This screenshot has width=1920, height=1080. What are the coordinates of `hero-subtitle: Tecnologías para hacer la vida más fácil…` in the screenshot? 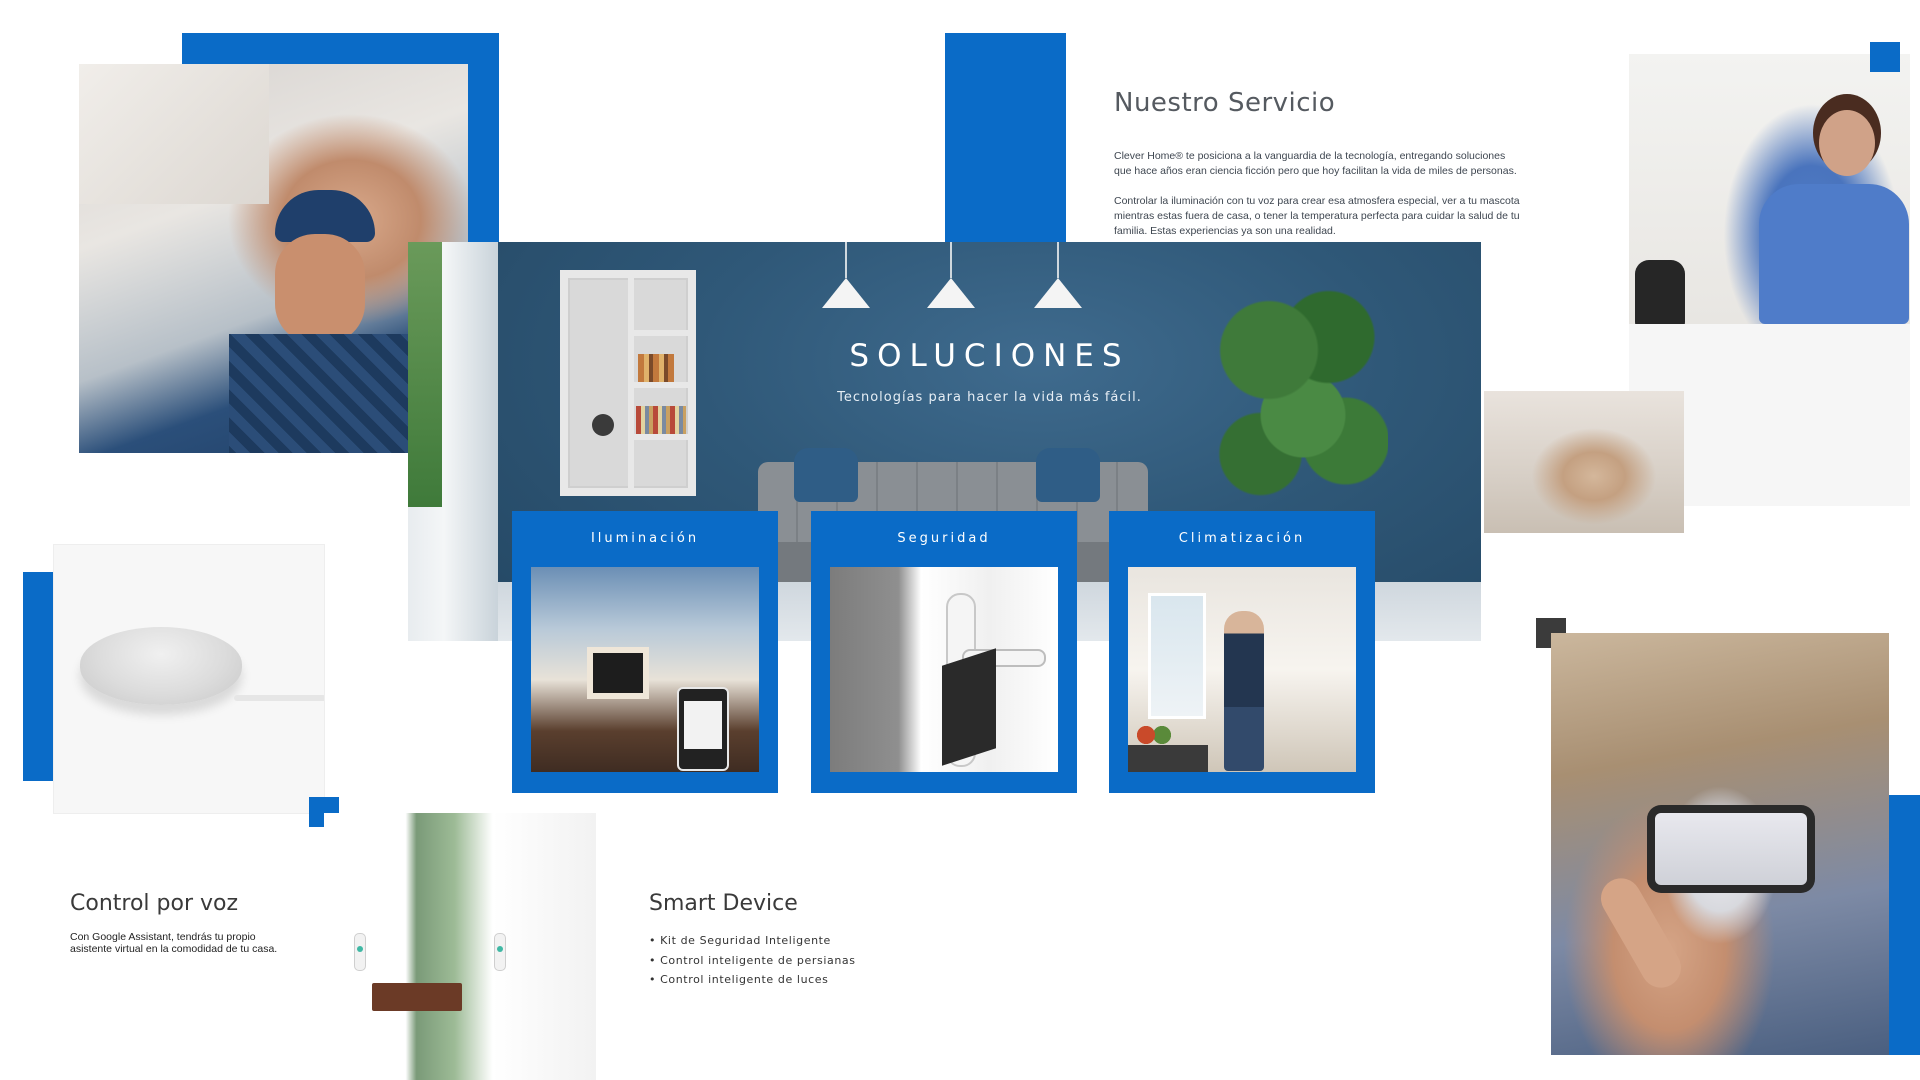 It's located at (989, 397).